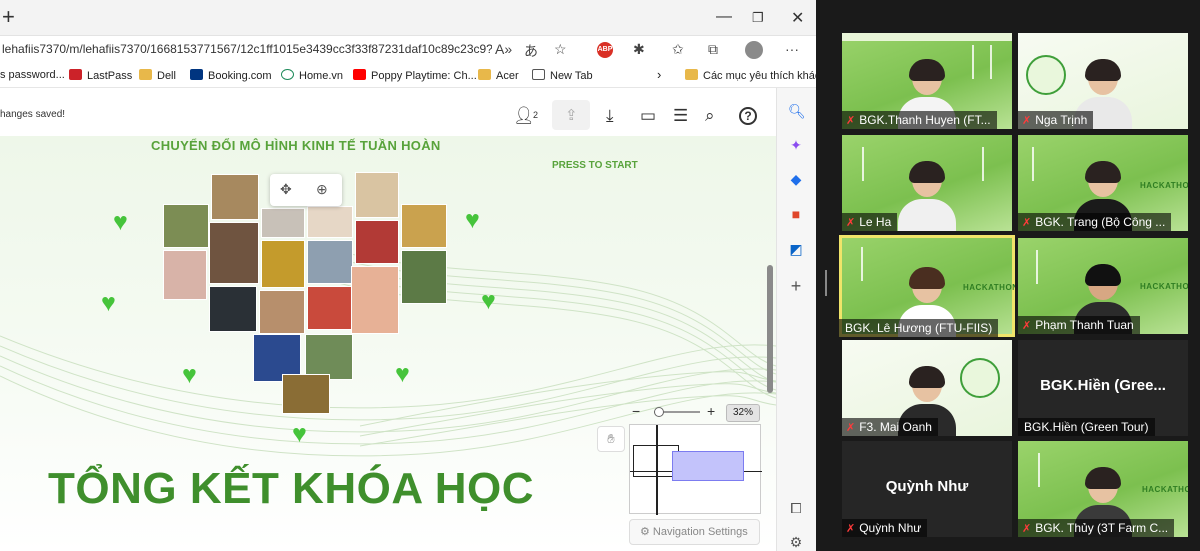 This screenshot has width=1200, height=551. Describe the element at coordinates (503, 49) in the screenshot. I see `read-aloud-icon: A»` at that location.